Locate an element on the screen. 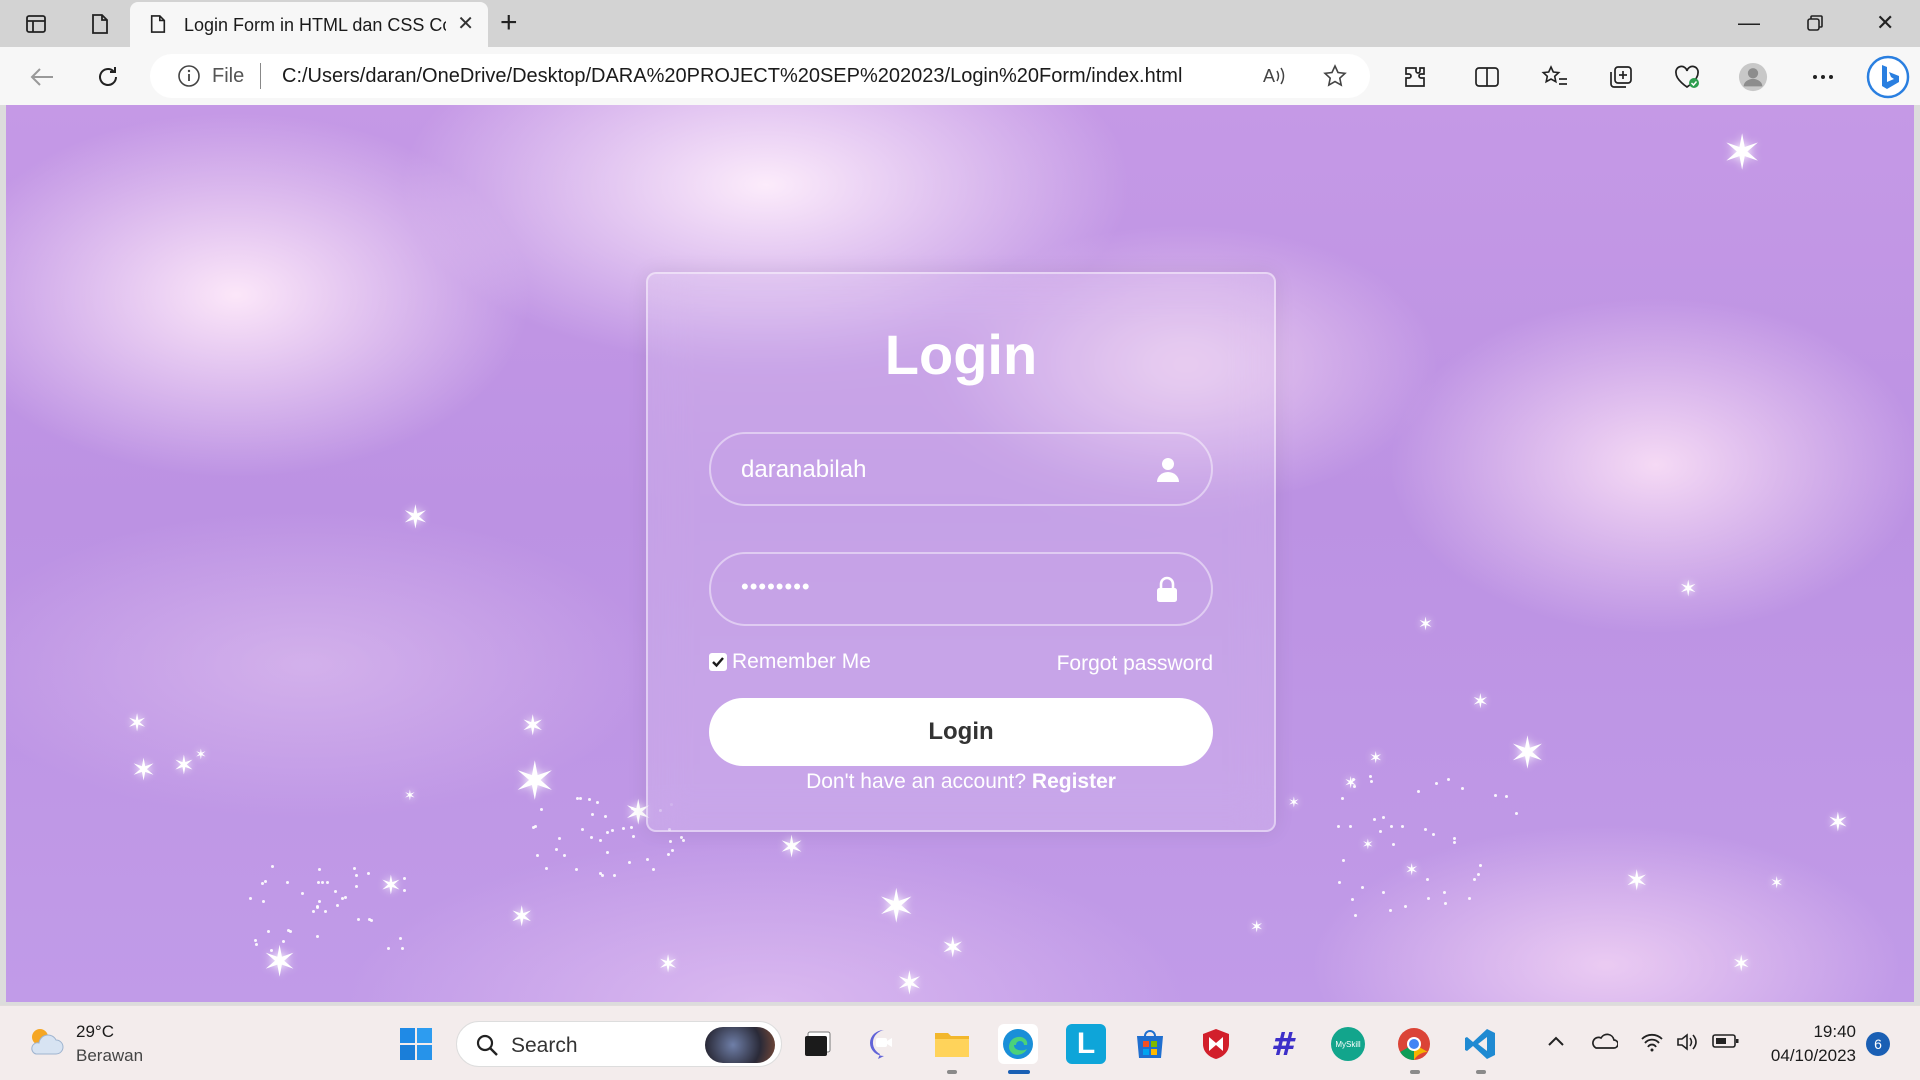  forgot-password-link: Forgot password is located at coordinates (1135, 664).